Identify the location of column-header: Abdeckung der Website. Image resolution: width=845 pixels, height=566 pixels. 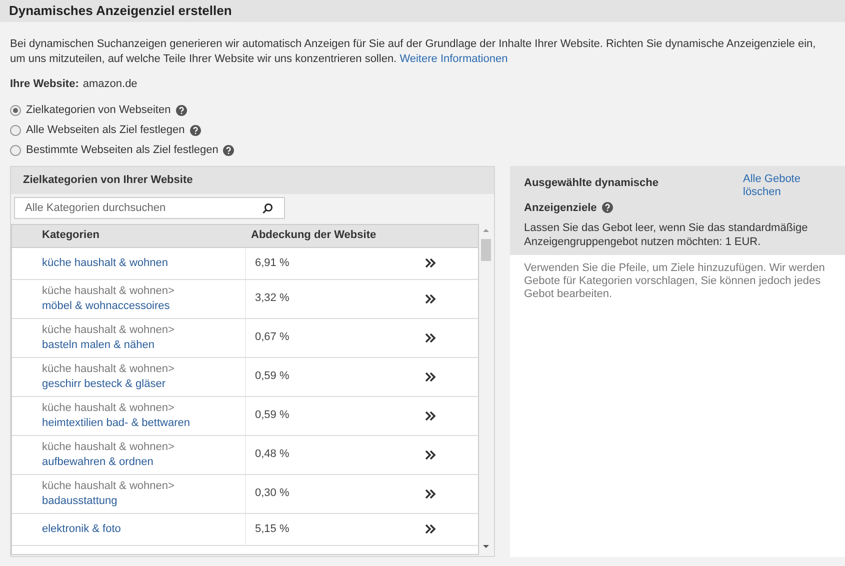
(313, 236).